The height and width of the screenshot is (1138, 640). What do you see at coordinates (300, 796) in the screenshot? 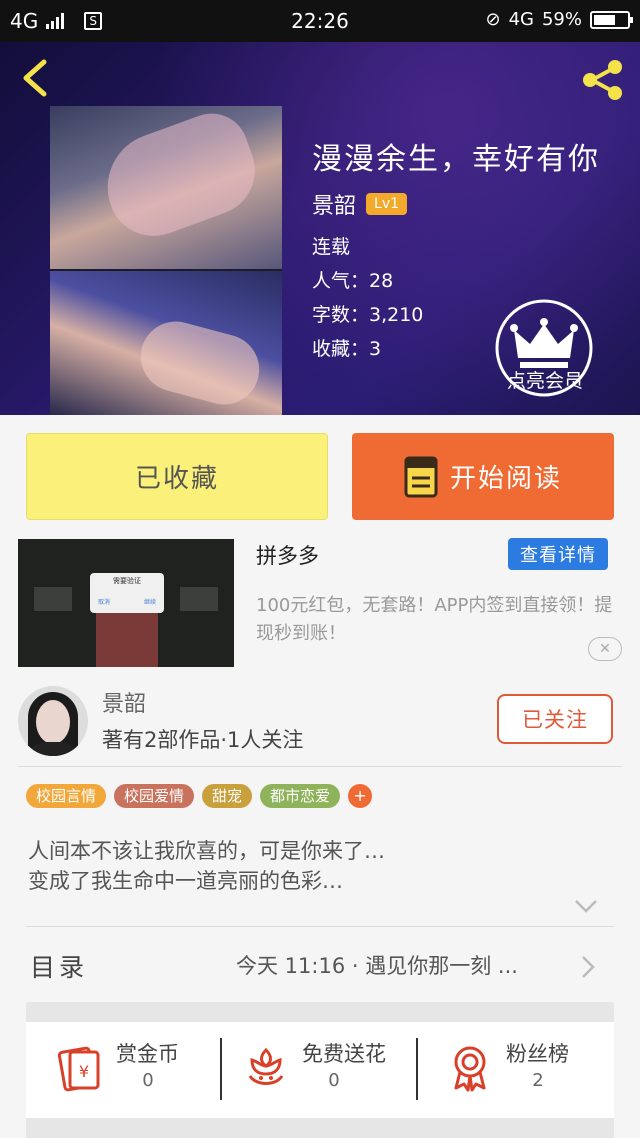
I see `tag: 都市恋爱` at bounding box center [300, 796].